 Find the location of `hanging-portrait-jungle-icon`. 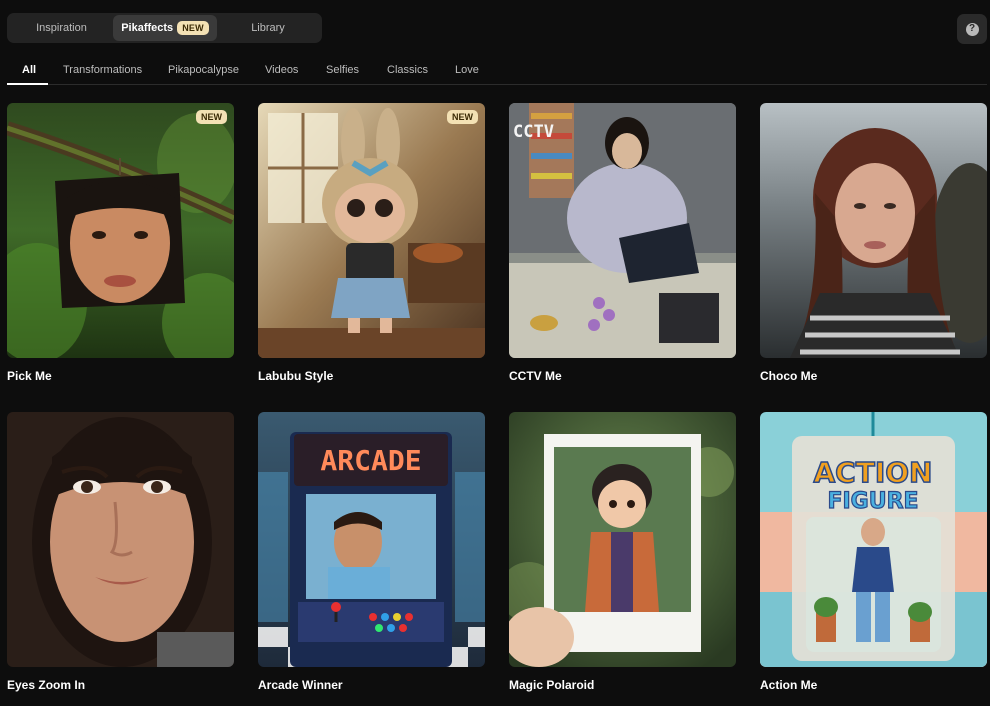

hanging-portrait-jungle-icon is located at coordinates (120, 230).